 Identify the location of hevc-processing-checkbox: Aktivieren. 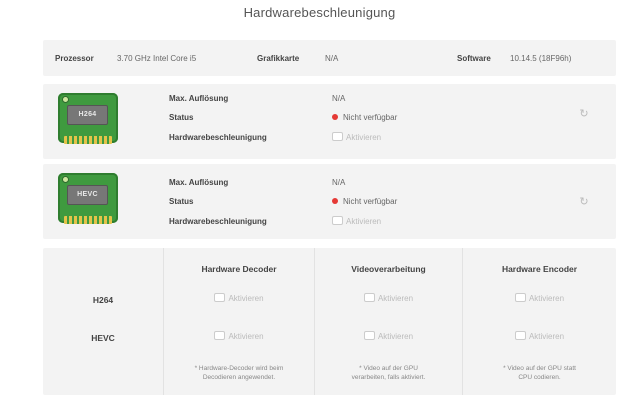
(388, 336).